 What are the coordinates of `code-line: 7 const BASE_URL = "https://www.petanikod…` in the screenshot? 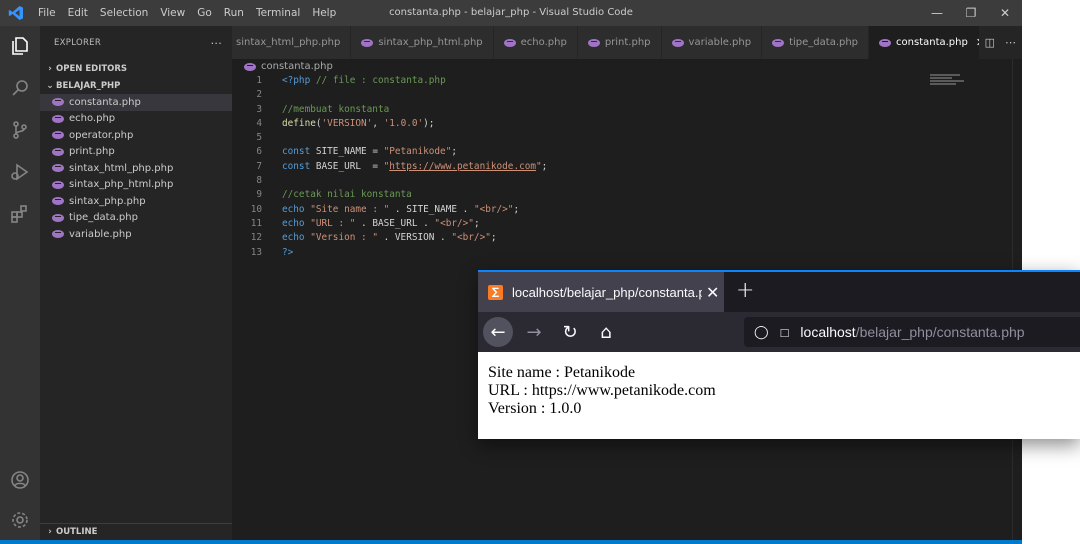 It's located at (622, 167).